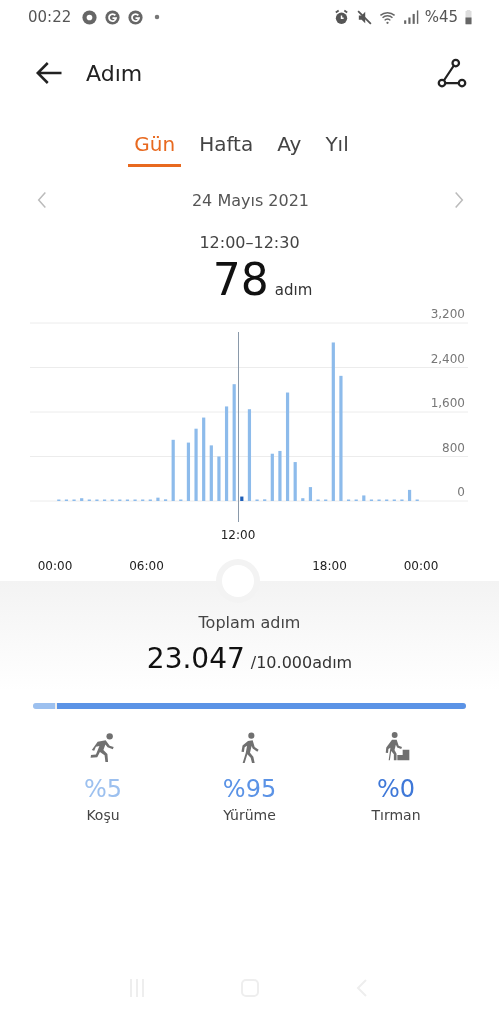 The width and height of the screenshot is (499, 1024). Describe the element at coordinates (249, 789) in the screenshot. I see `activity-percent: %95` at that location.